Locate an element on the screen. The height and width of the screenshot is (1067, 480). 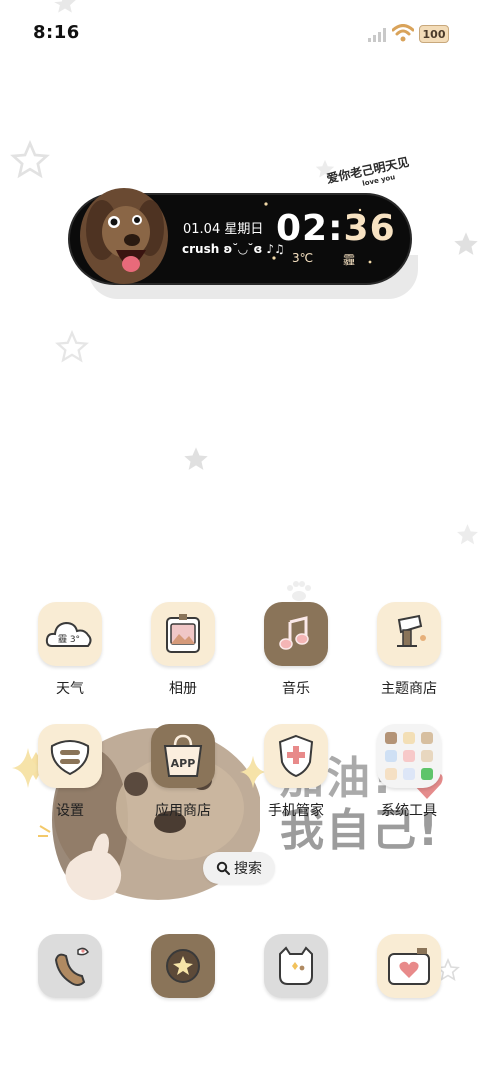
app-label: 相册 is located at coordinates (183, 689).